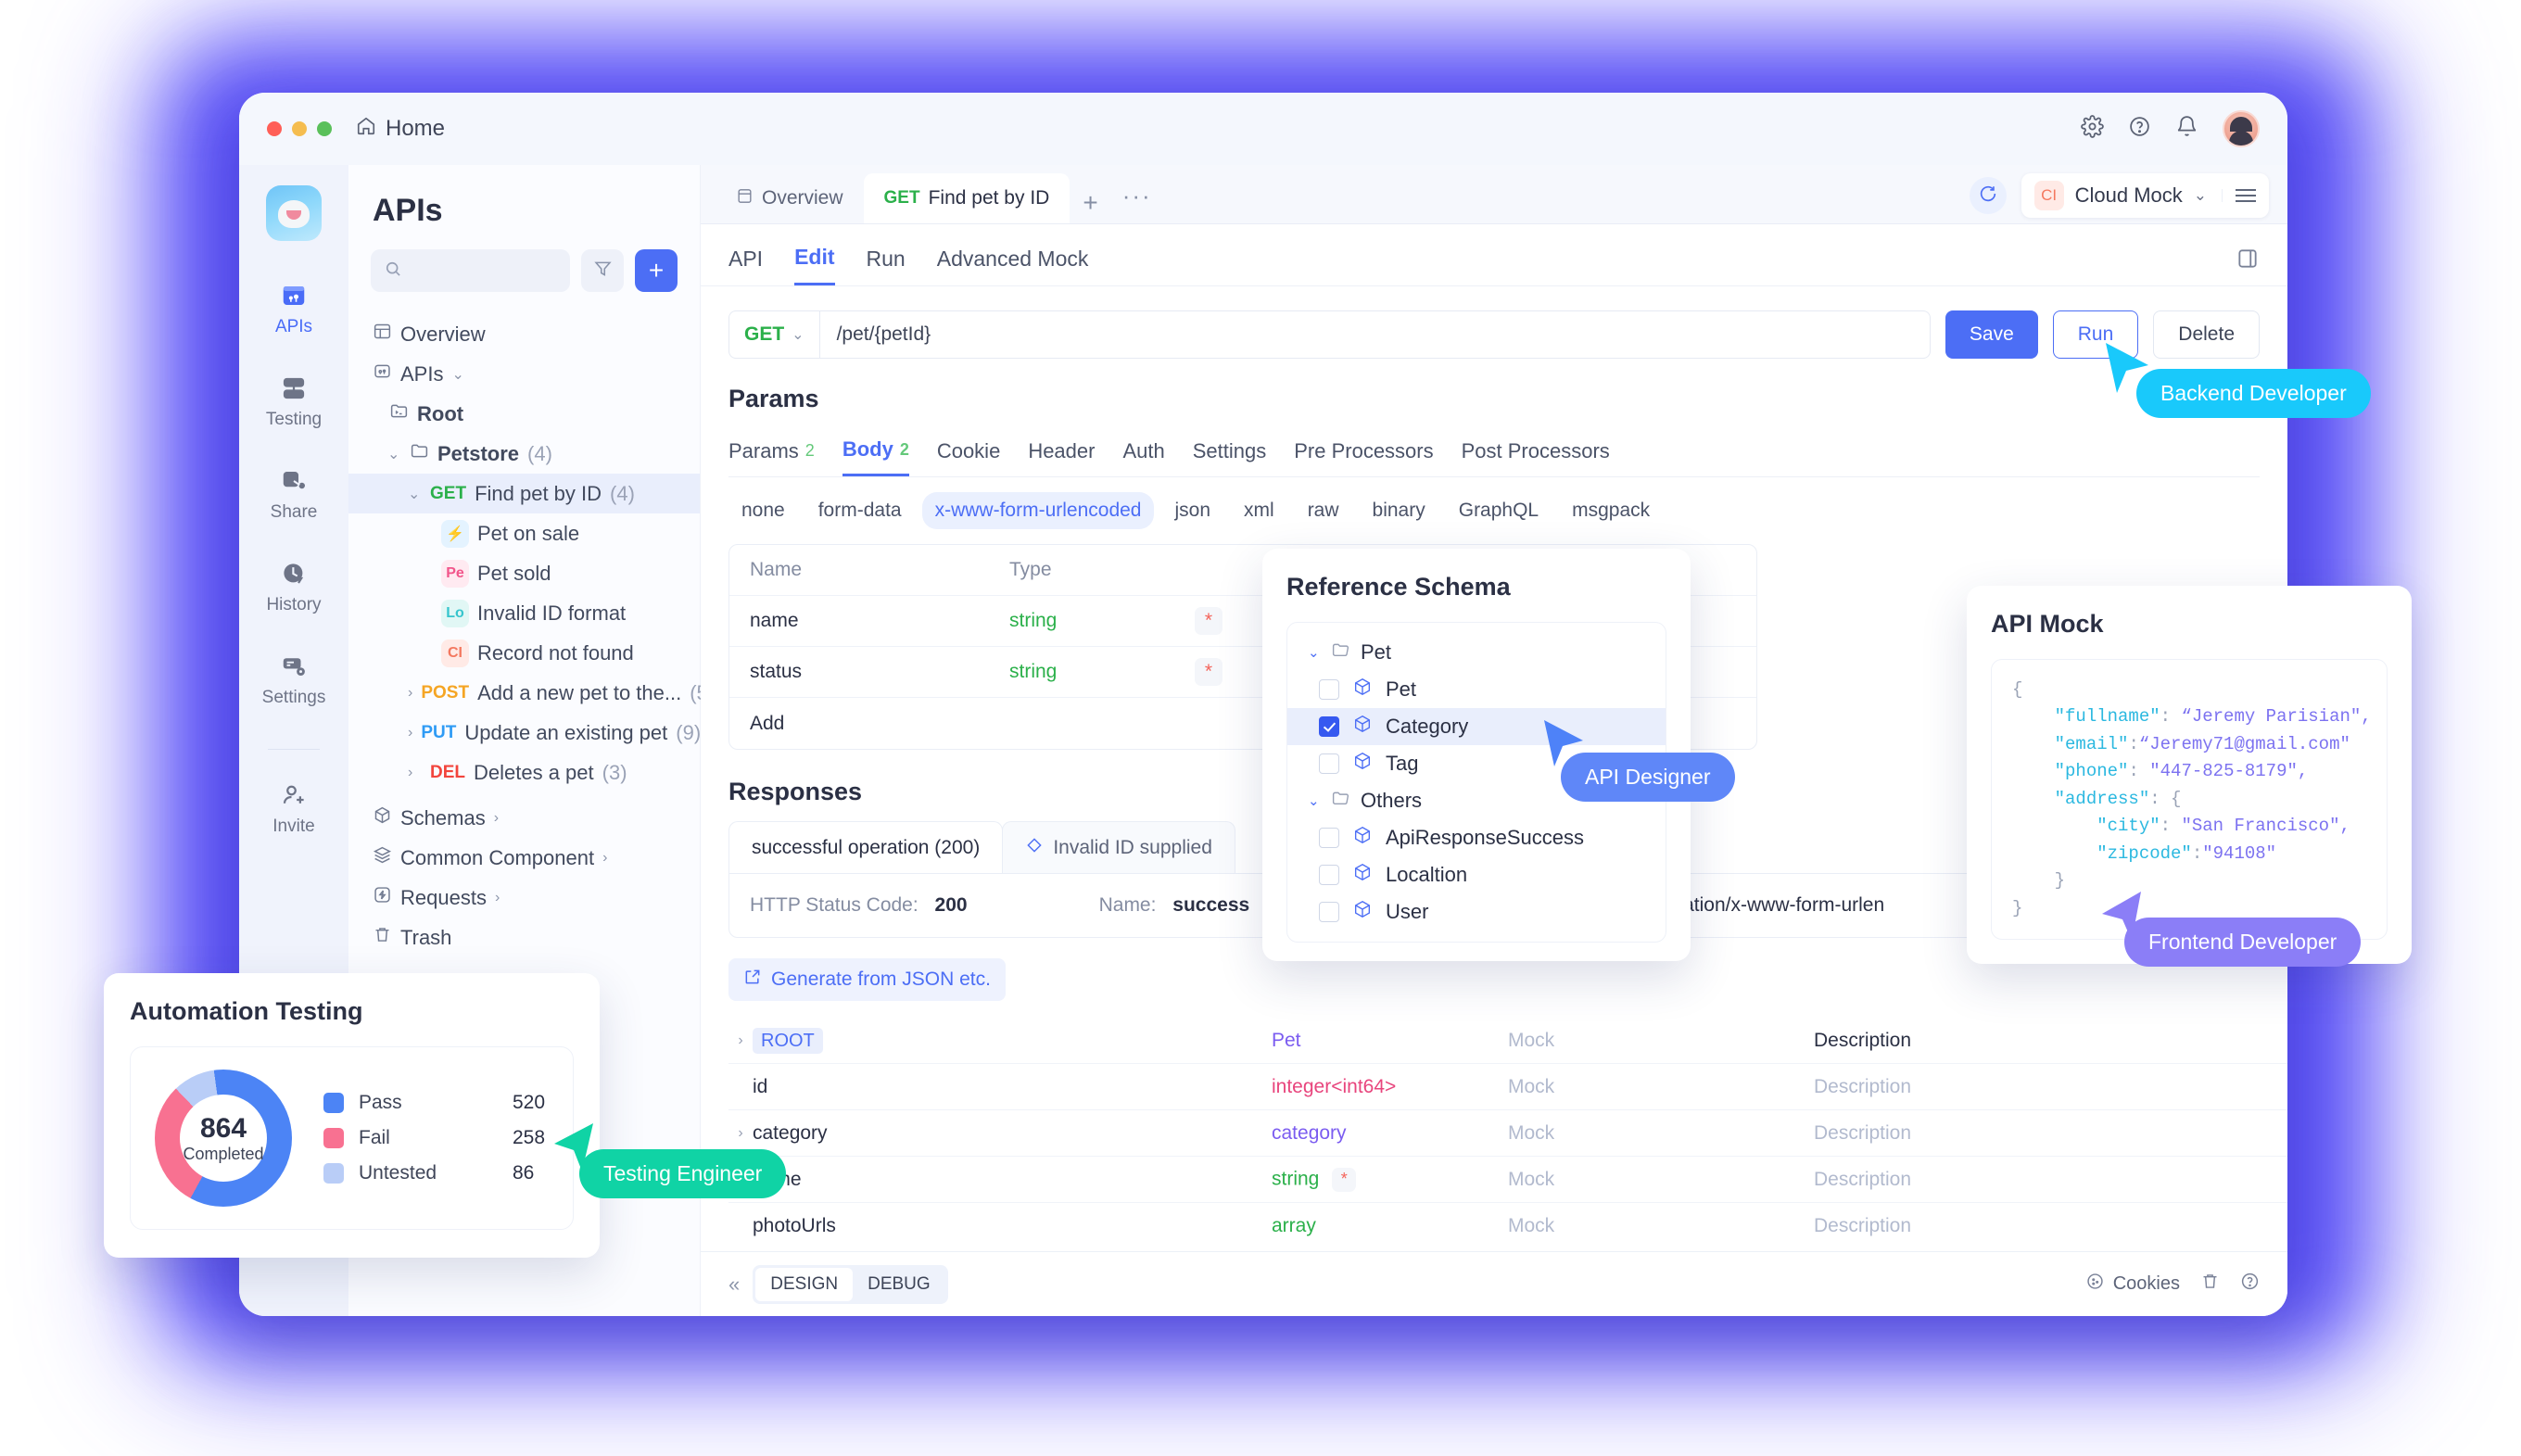  I want to click on ptab-params: Params 2, so click(771, 457).